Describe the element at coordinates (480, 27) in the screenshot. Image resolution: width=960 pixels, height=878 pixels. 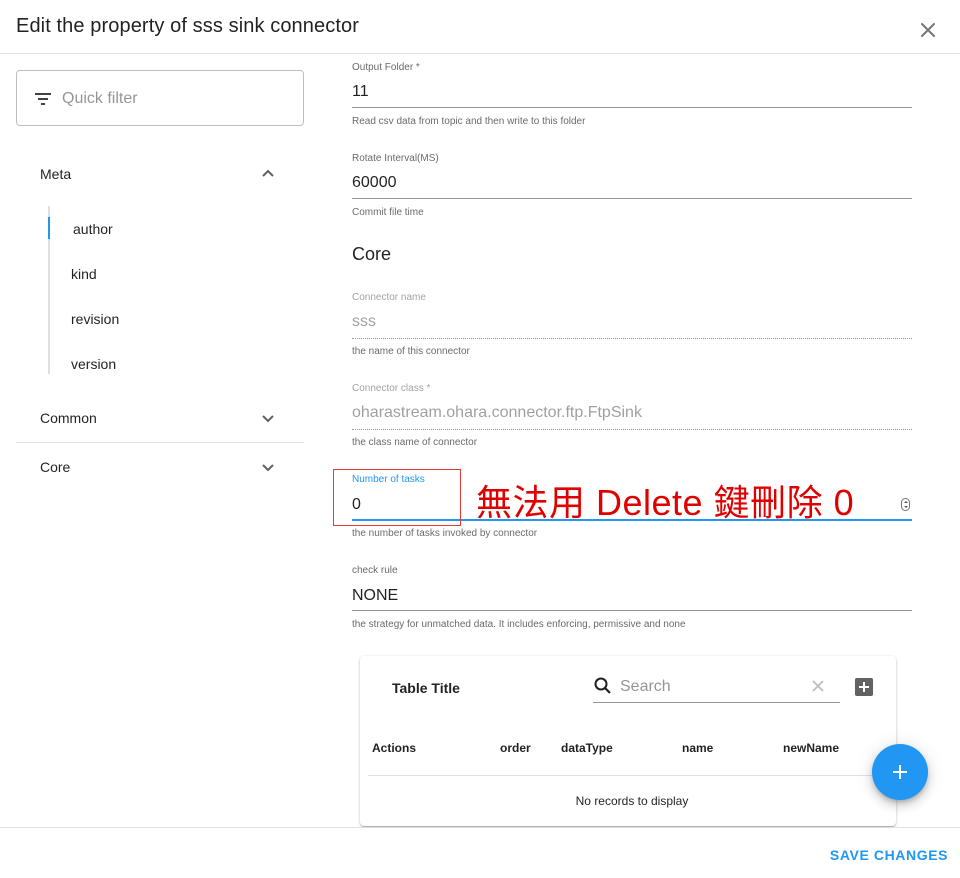
I see `dialog-header: Edit the property of sss sink connector` at that location.